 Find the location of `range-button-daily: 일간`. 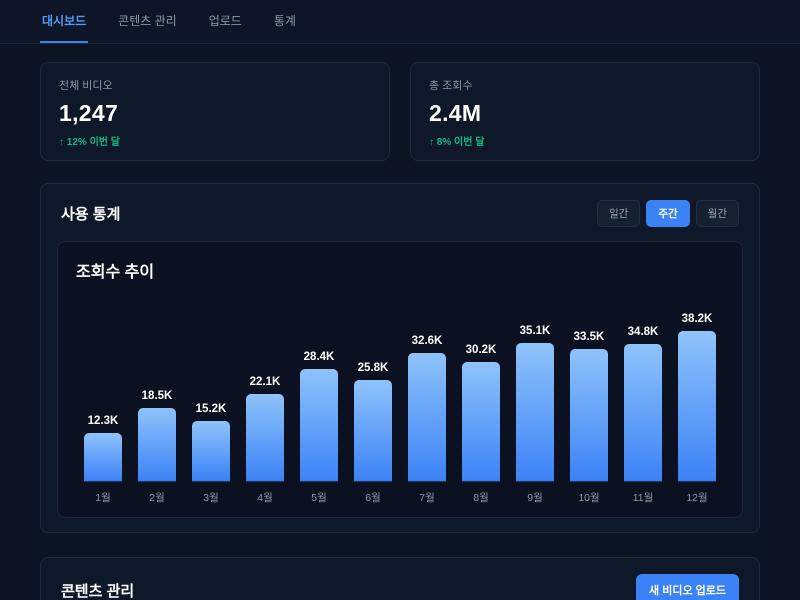

range-button-daily: 일간 is located at coordinates (619, 213).